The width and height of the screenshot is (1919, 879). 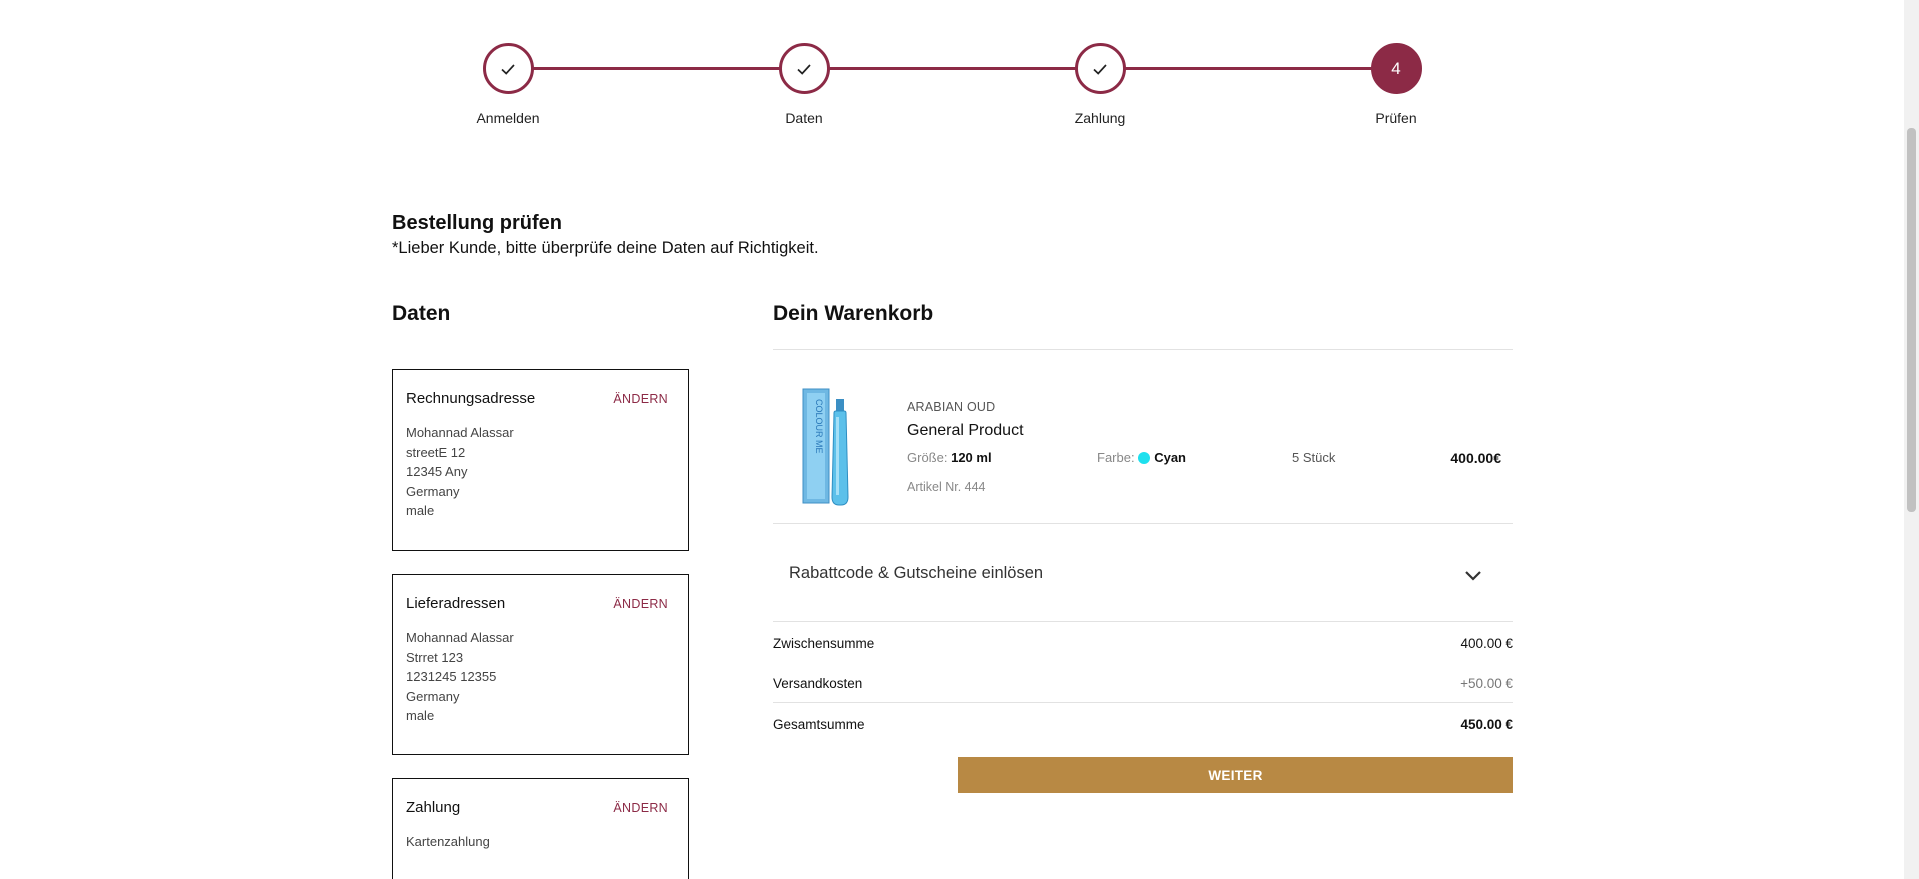 What do you see at coordinates (824, 643) in the screenshot?
I see `subtotal-label: Zwischensumme` at bounding box center [824, 643].